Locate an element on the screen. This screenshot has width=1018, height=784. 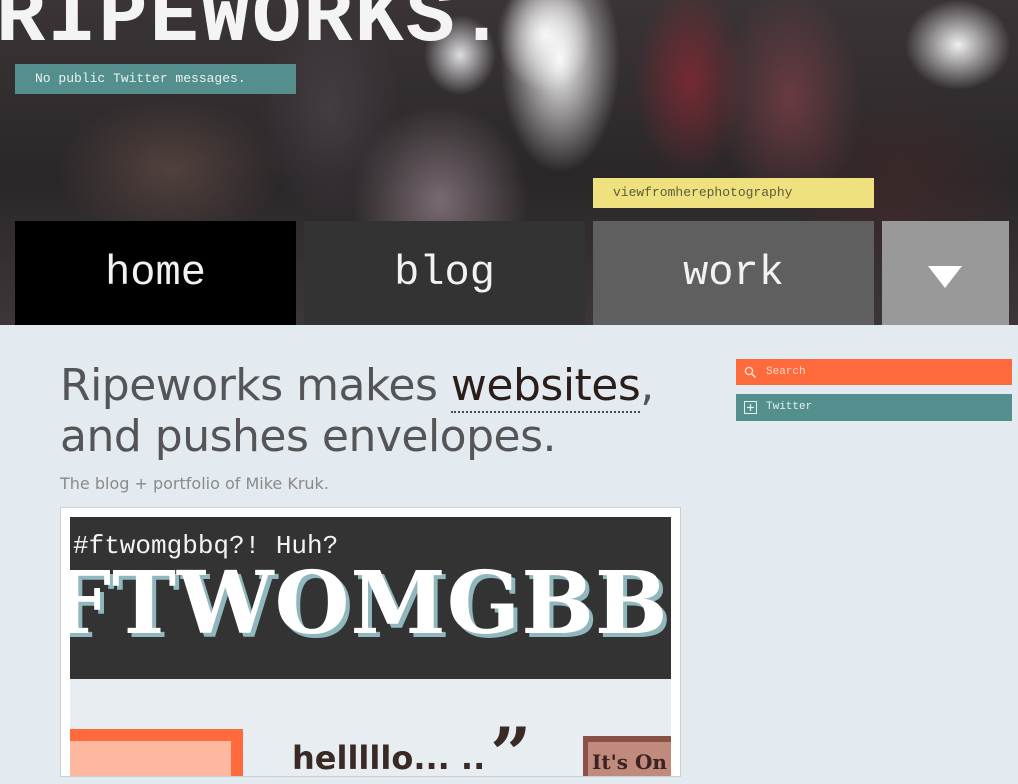
feature-orange-block is located at coordinates (156, 752).